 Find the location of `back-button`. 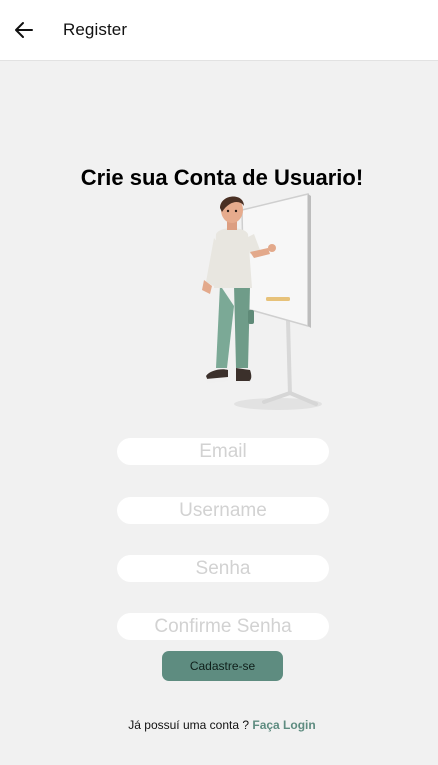

back-button is located at coordinates (24, 30).